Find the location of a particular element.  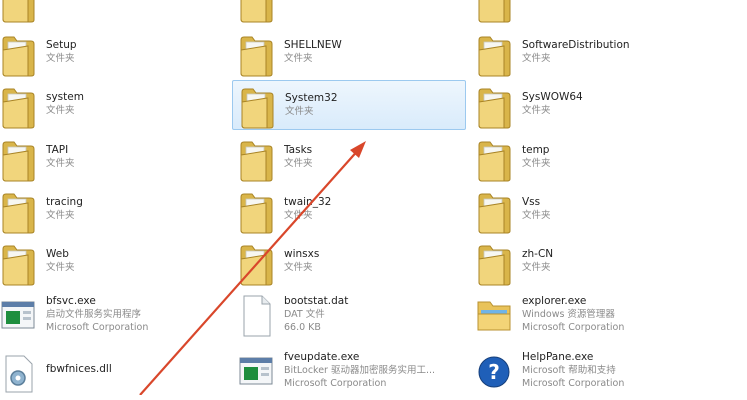

item-name: HelpPane.exe is located at coordinates (558, 357).